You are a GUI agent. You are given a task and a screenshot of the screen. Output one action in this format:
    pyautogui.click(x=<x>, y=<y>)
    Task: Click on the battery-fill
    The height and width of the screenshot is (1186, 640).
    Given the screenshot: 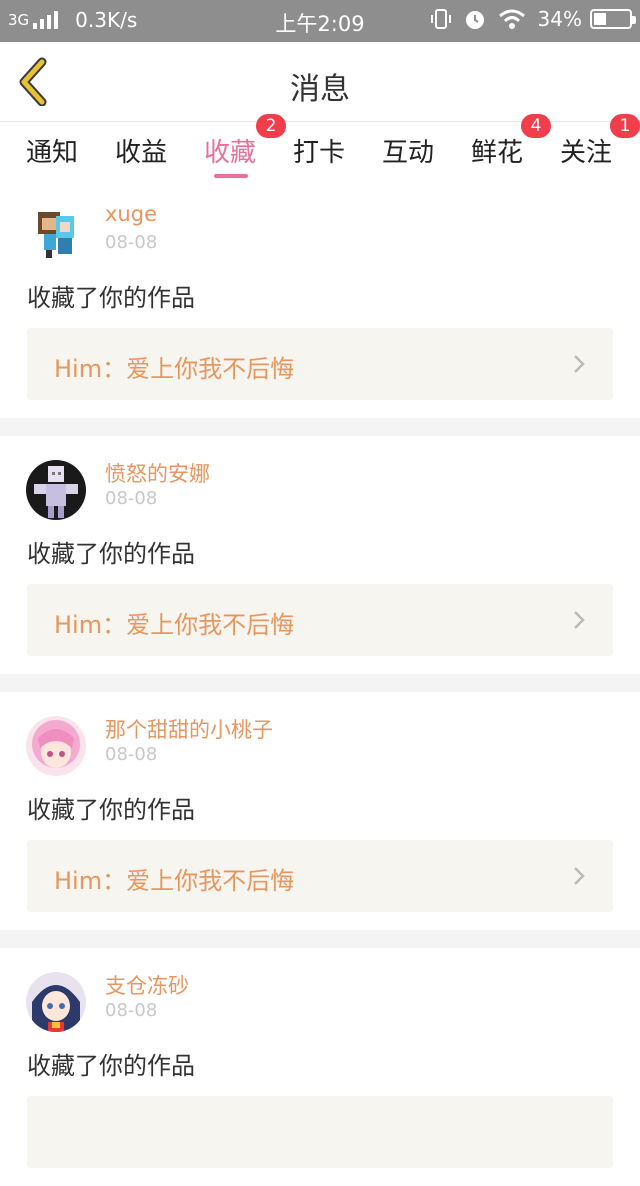 What is the action you would take?
    pyautogui.click(x=600, y=19)
    